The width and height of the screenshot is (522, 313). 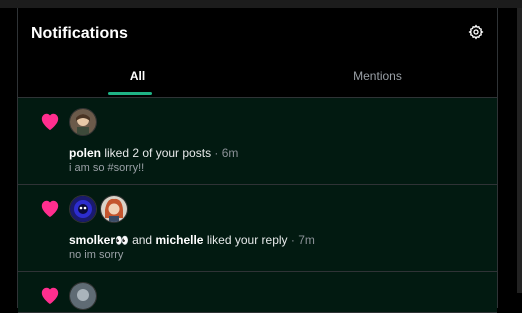 I want to click on user-link: polen, so click(x=85, y=153).